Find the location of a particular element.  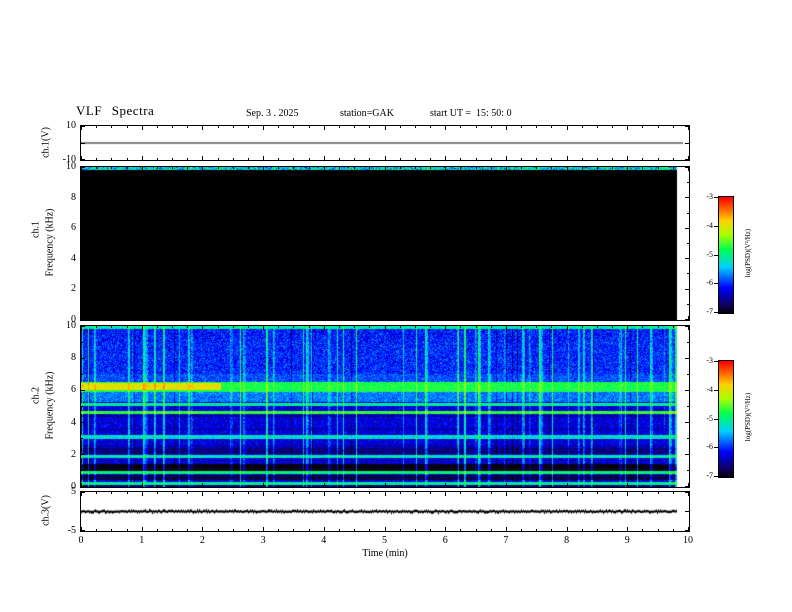

x-tick-label: 1 is located at coordinates (142, 540).